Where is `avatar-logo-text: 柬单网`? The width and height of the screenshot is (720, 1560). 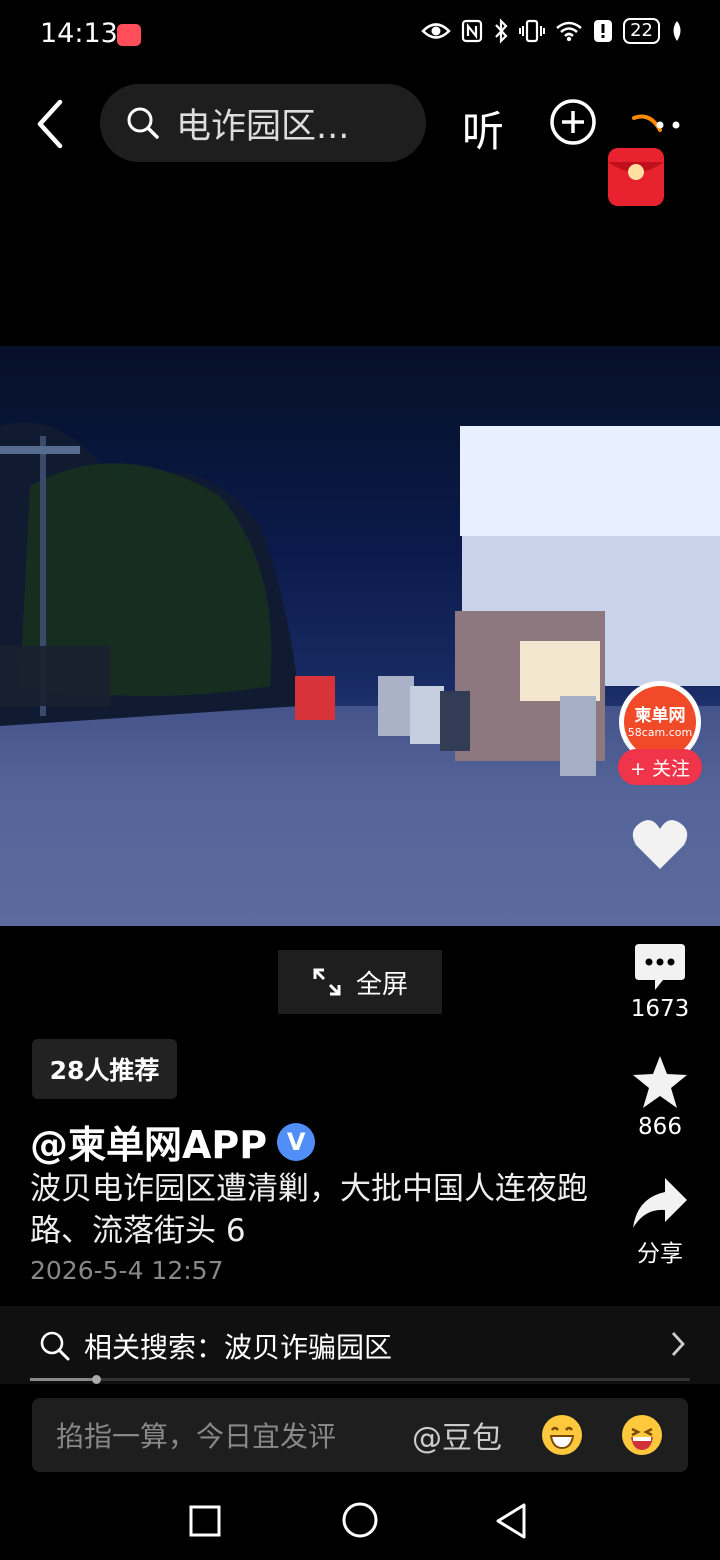 avatar-logo-text: 柬单网 is located at coordinates (660, 715).